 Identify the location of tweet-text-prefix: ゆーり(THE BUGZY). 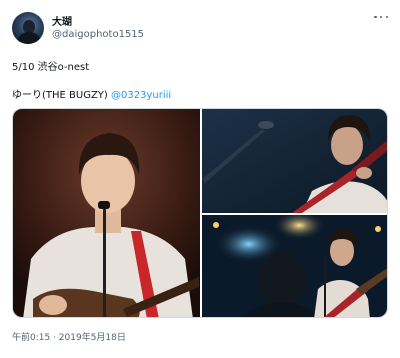
(61, 95).